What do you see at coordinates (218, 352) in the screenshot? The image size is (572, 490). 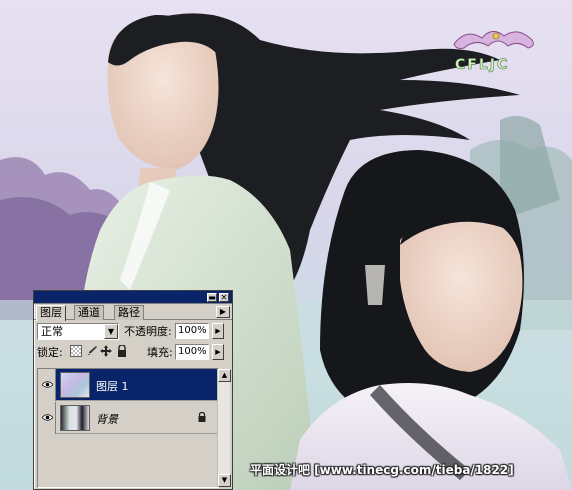 I see `fill-slider-button: ▶` at bounding box center [218, 352].